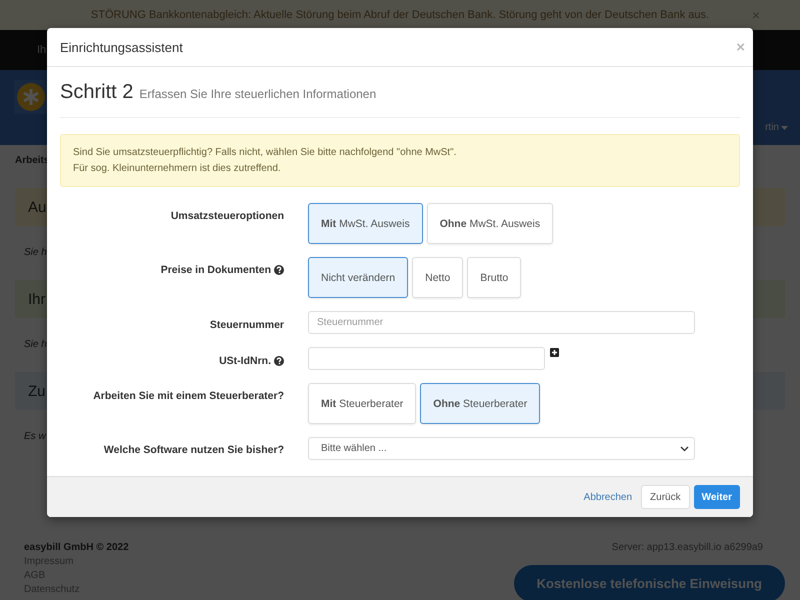 This screenshot has width=800, height=600. What do you see at coordinates (188, 396) in the screenshot?
I see `field-label: Arbeiten Sie mit einem Steuerberater?` at bounding box center [188, 396].